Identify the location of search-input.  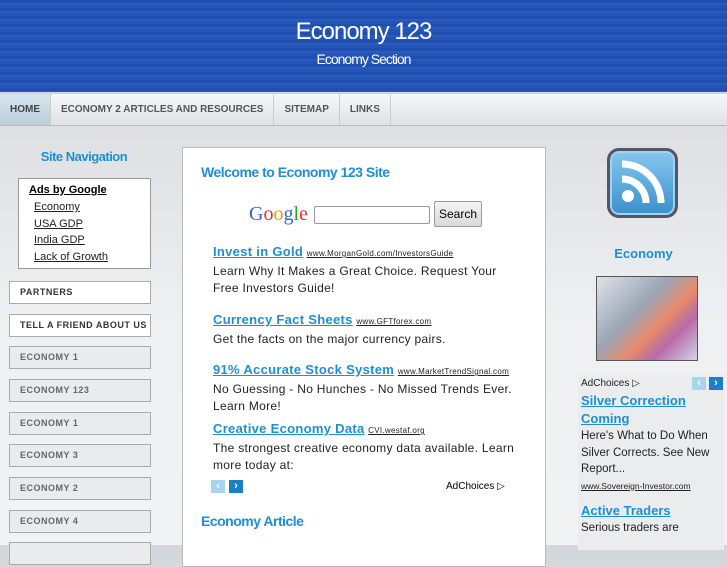
(372, 215).